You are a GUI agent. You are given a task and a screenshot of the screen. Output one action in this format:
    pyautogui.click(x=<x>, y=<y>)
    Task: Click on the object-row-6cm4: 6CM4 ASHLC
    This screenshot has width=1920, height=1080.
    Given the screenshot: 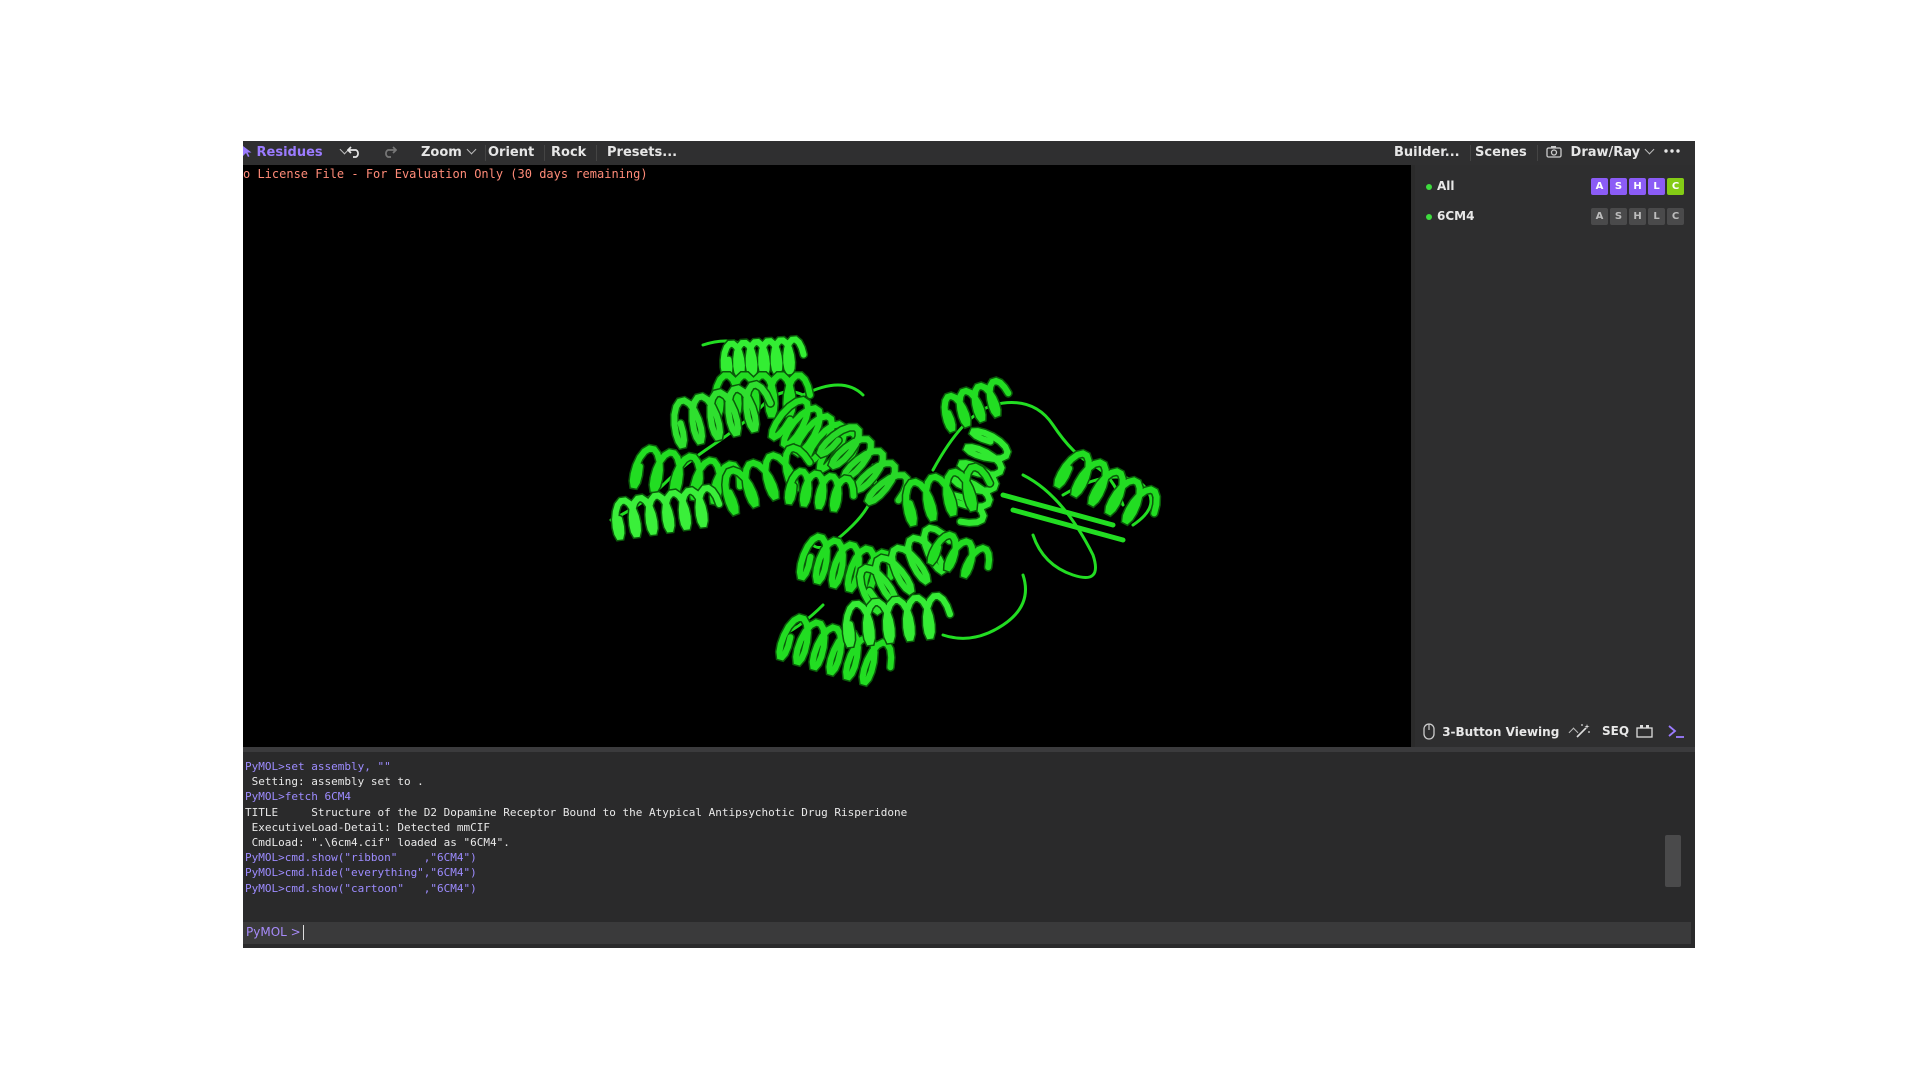 What is the action you would take?
    pyautogui.click(x=1555, y=217)
    